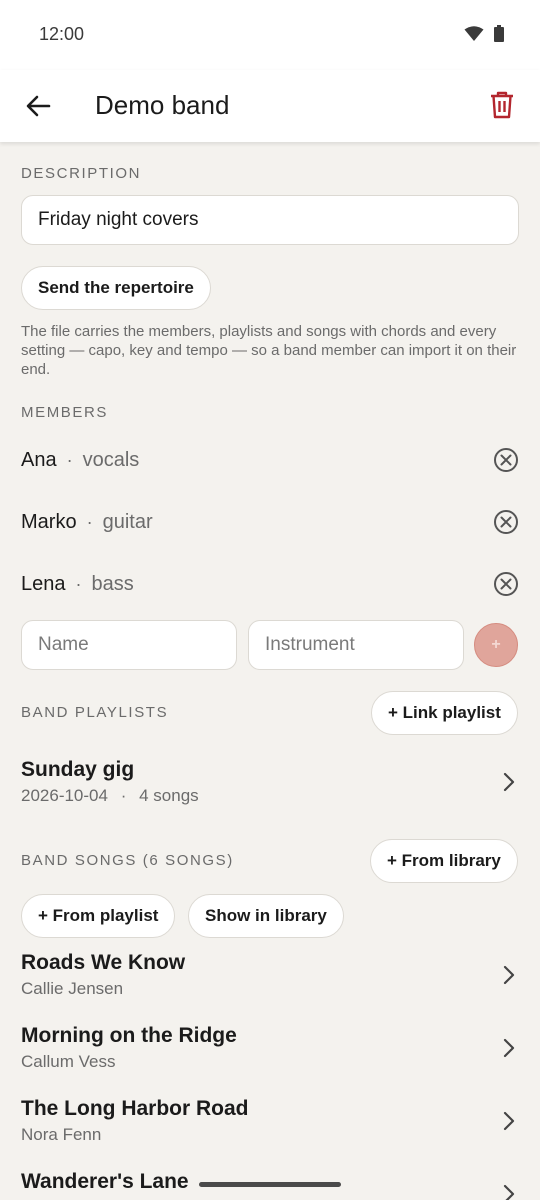 This screenshot has height=1200, width=540. I want to click on member-name: Lena, so click(43, 583).